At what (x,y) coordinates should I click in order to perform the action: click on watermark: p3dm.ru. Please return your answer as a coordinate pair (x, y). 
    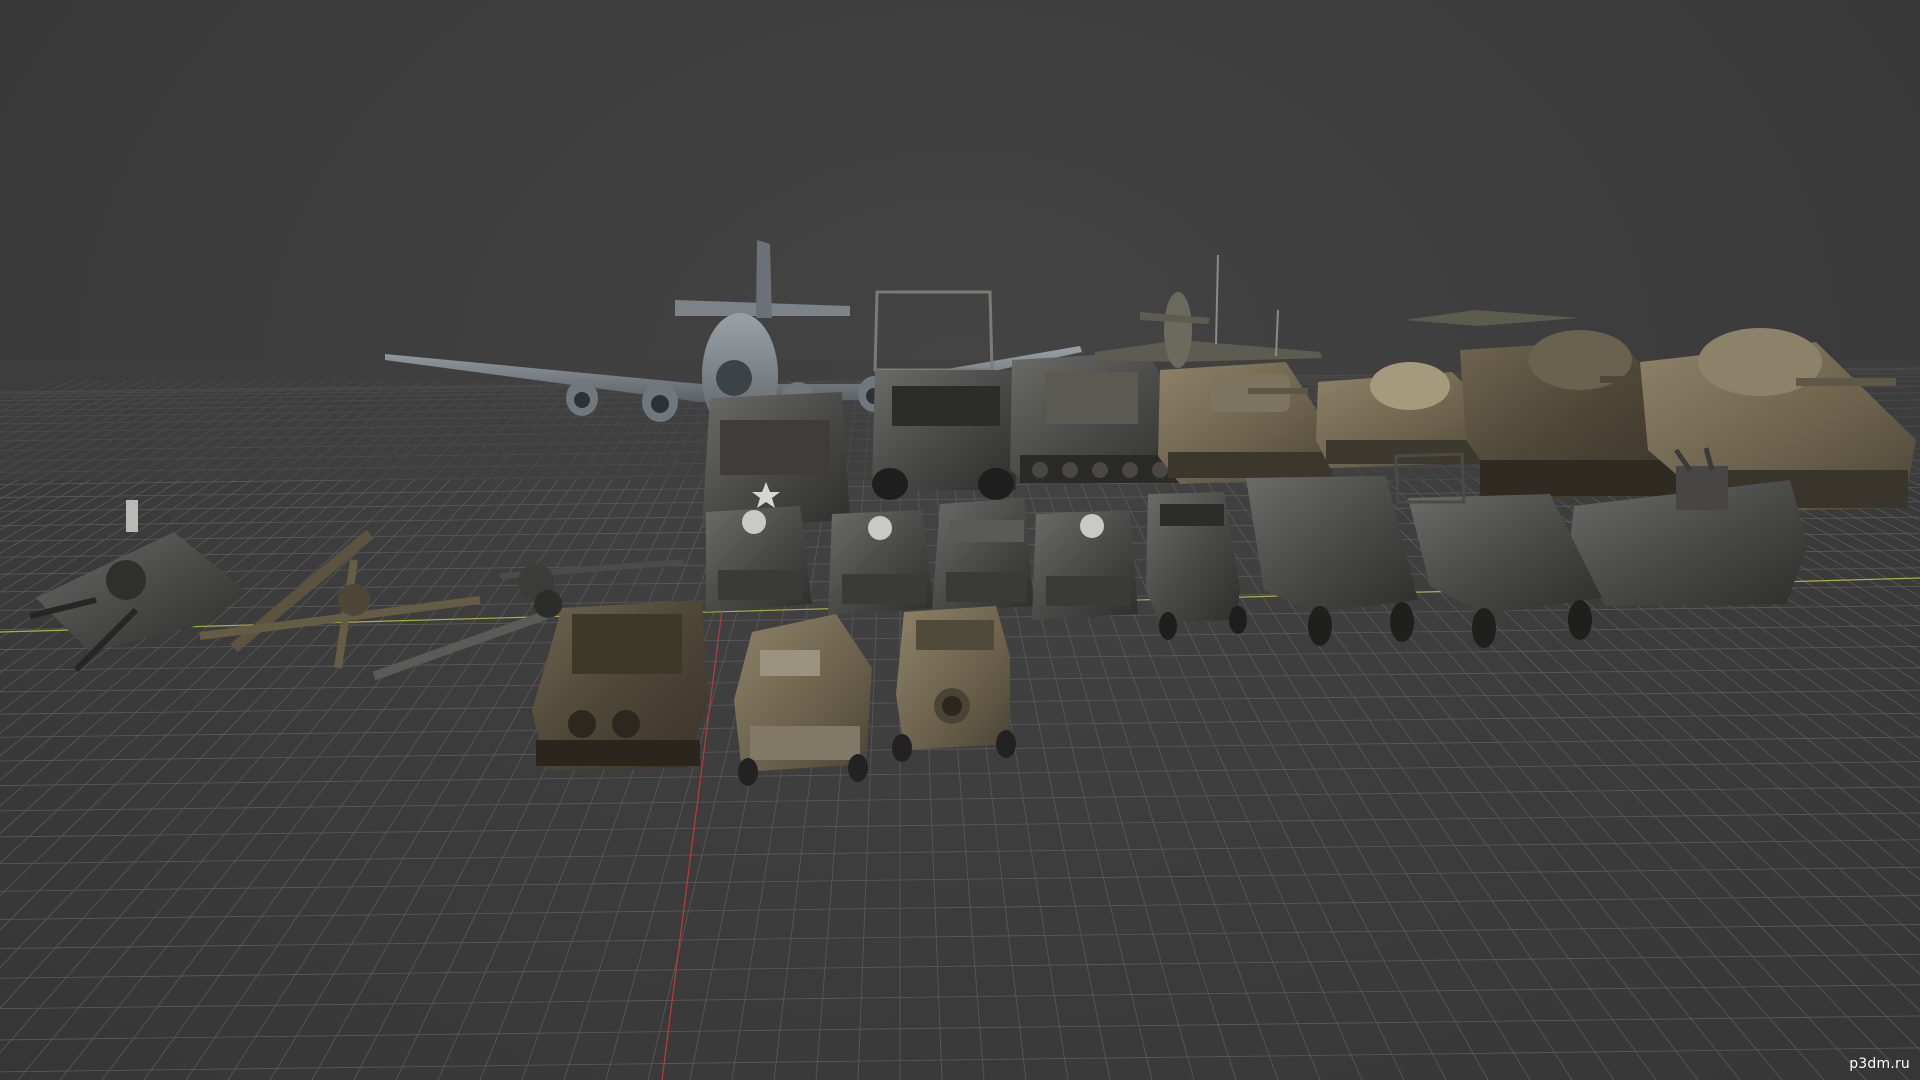
    Looking at the image, I should click on (1879, 1064).